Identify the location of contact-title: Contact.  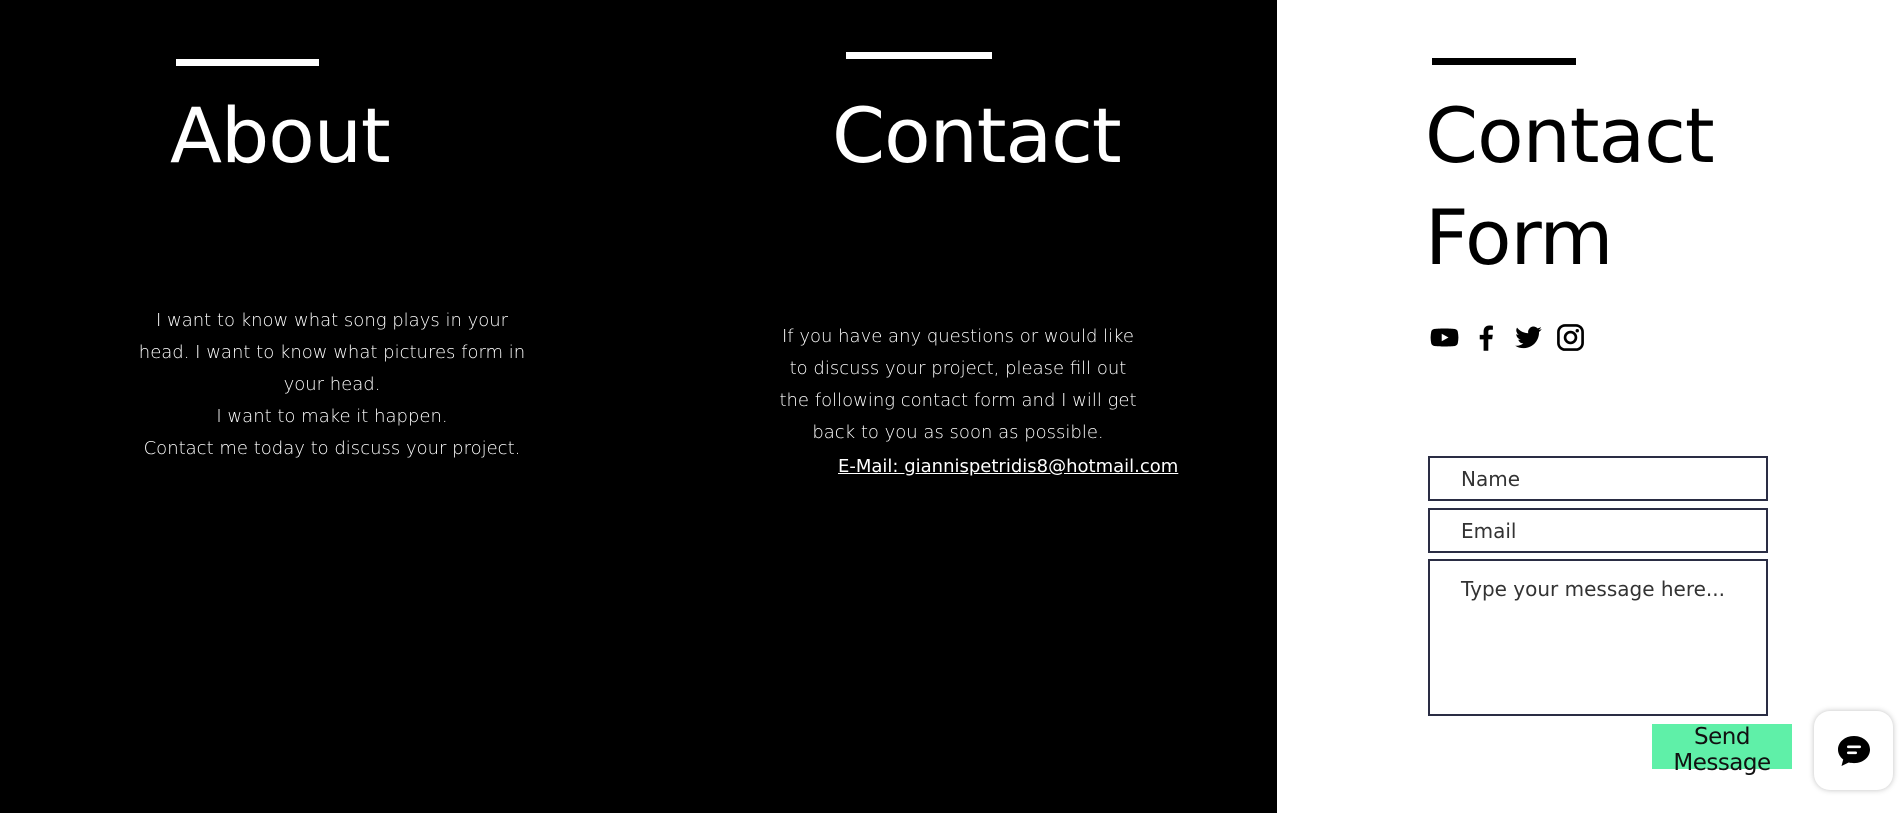
(977, 135).